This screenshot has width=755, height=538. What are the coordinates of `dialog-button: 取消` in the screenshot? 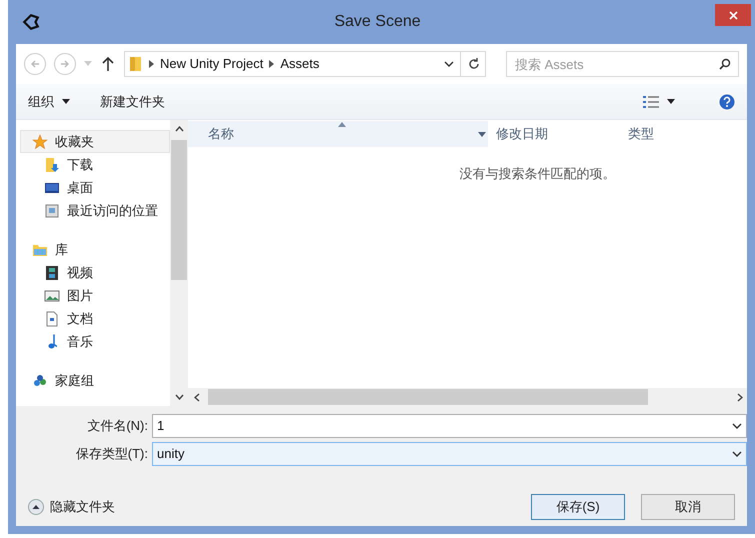 It's located at (688, 507).